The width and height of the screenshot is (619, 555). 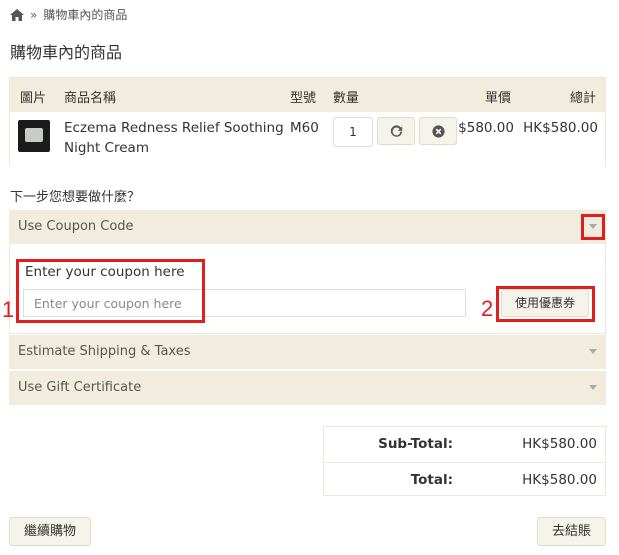 I want to click on coupon-panel-header: Use Coupon Code, so click(x=307, y=227).